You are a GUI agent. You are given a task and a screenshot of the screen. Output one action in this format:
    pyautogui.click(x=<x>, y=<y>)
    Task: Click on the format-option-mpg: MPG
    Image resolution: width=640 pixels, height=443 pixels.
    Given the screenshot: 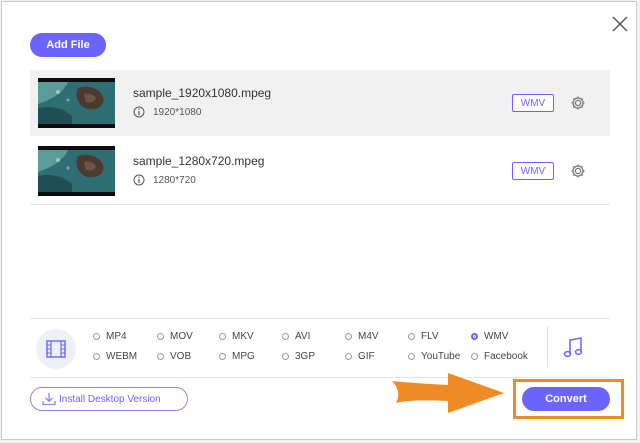 What is the action you would take?
    pyautogui.click(x=237, y=356)
    